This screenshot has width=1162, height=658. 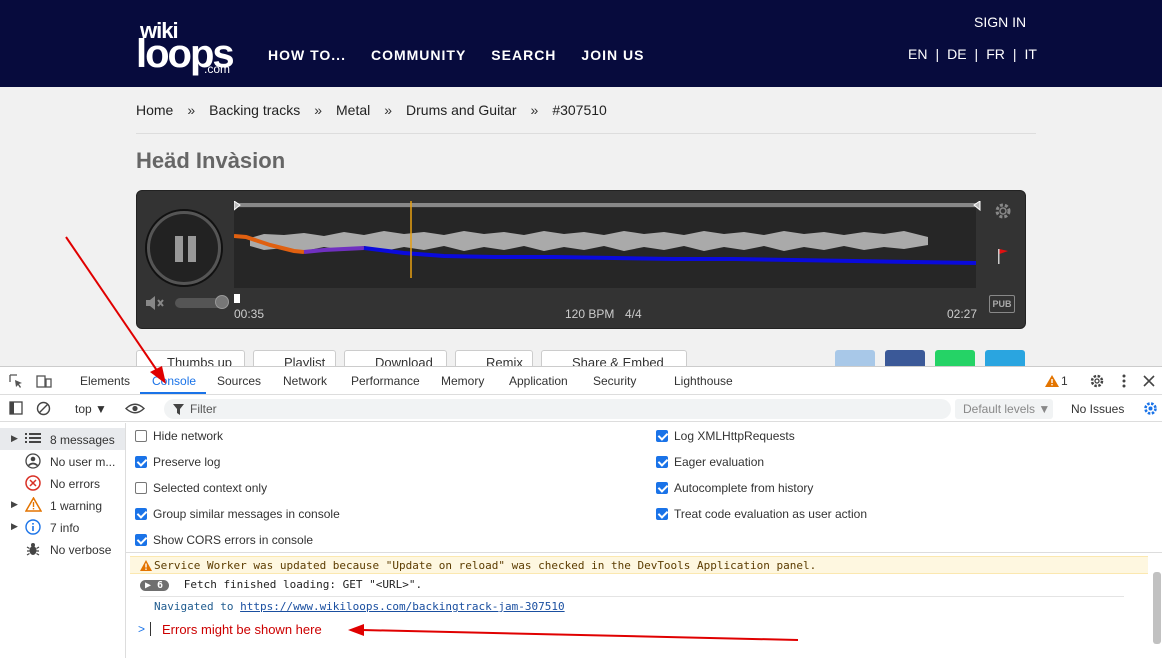 I want to click on eager-evaluation-option: Eager evaluation, so click(x=710, y=462).